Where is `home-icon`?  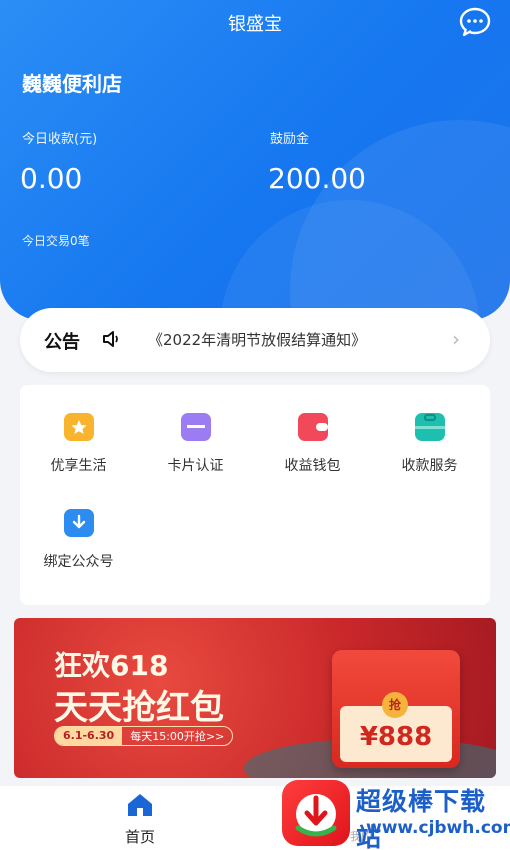 home-icon is located at coordinates (140, 805).